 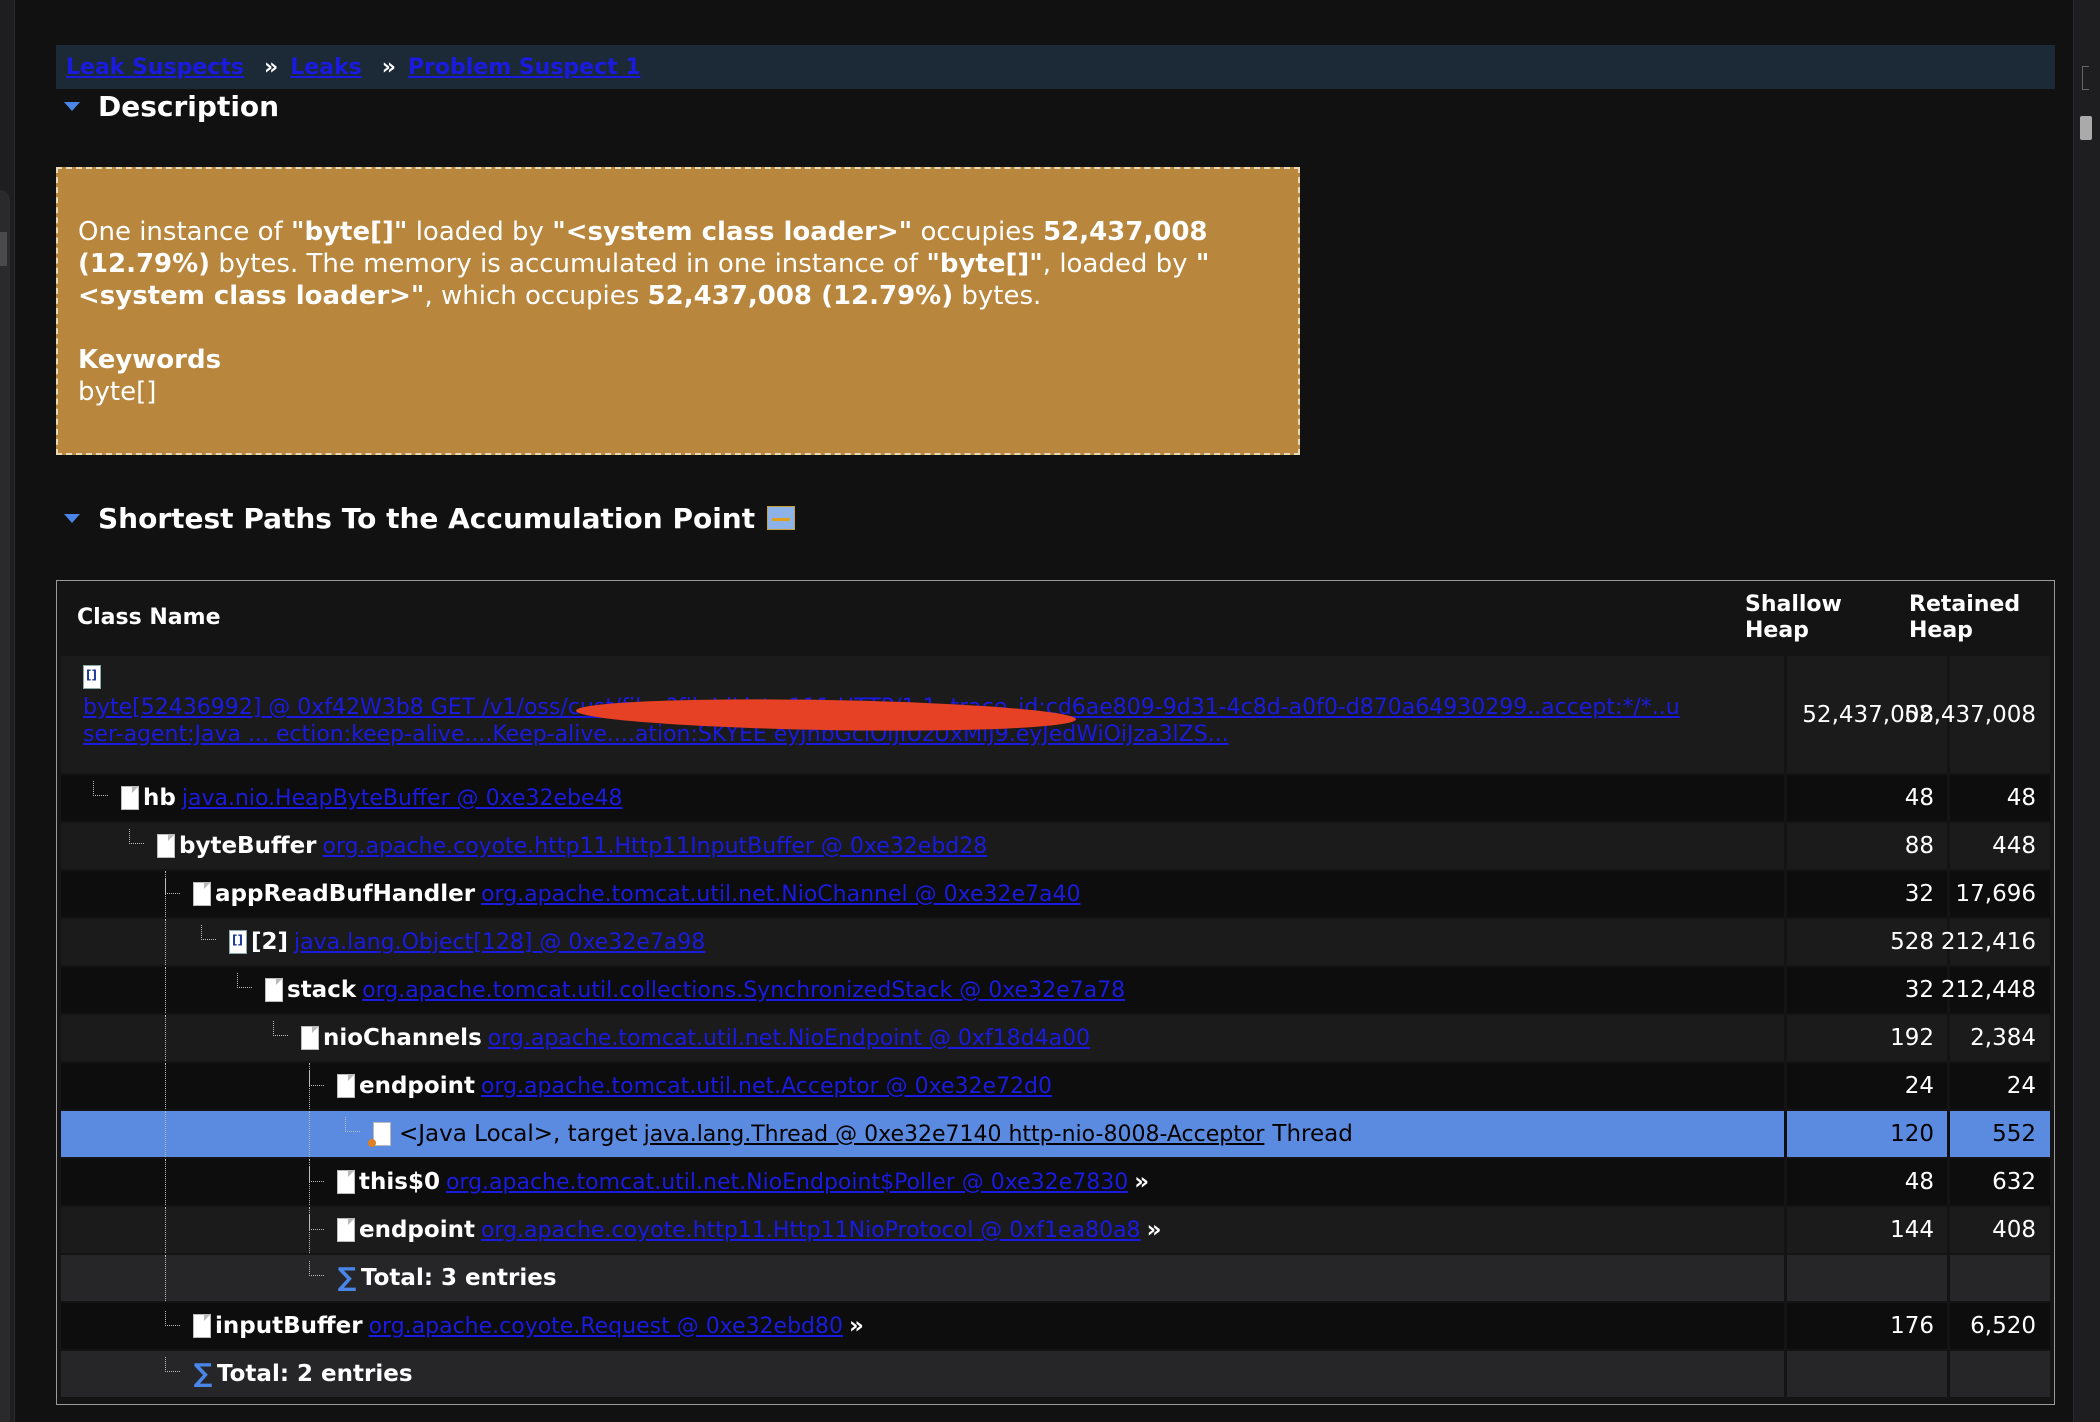 I want to click on shallow-heap-cell: 176, so click(x=1912, y=1326).